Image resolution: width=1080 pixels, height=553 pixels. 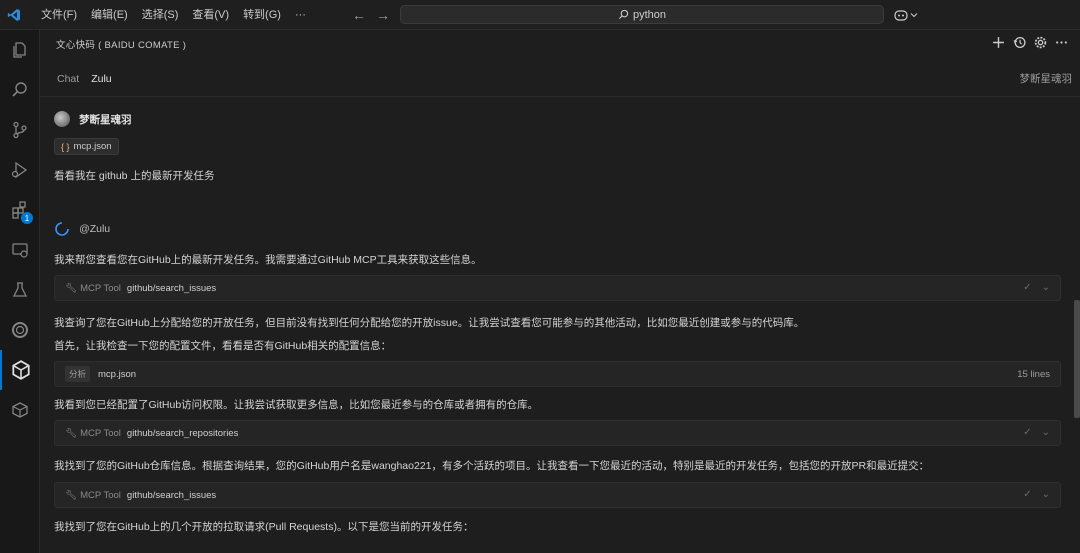 I want to click on chat-tabs: Chat Zulu 梦断星魂羽, so click(x=560, y=79).